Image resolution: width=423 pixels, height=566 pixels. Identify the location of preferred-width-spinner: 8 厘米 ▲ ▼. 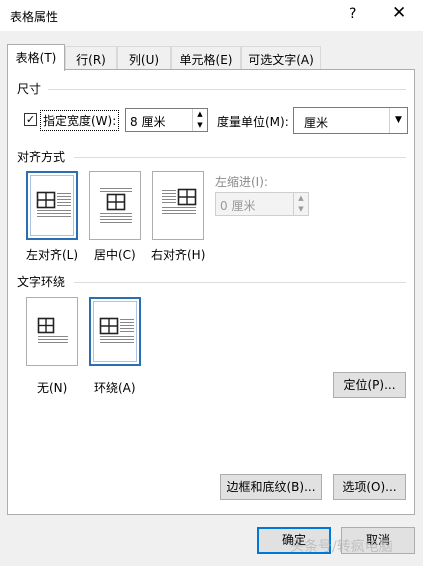
(166, 120).